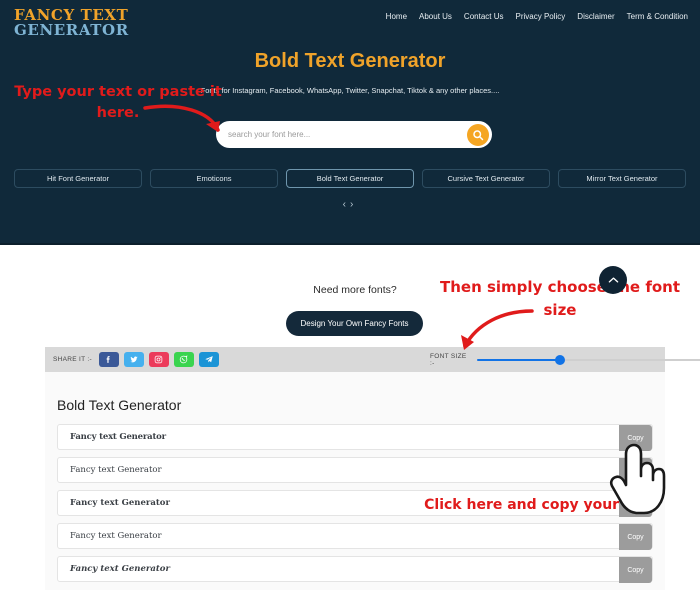  What do you see at coordinates (350, 61) in the screenshot?
I see `page-title: Bold Text Generator` at bounding box center [350, 61].